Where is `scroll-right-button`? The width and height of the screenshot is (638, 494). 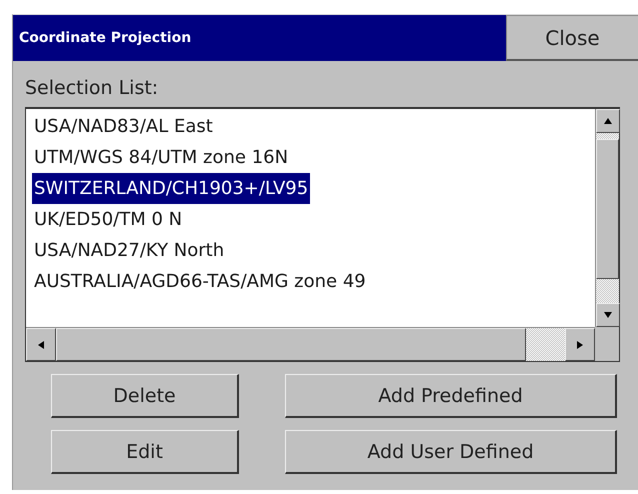
scroll-right-button is located at coordinates (580, 344).